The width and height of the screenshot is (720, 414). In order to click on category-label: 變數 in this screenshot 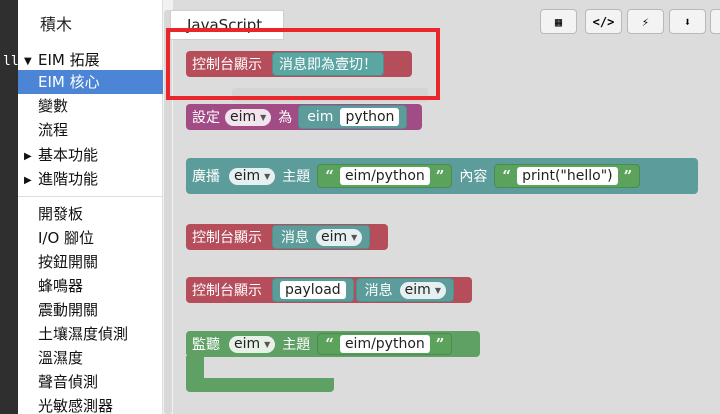, I will do `click(53, 106)`.